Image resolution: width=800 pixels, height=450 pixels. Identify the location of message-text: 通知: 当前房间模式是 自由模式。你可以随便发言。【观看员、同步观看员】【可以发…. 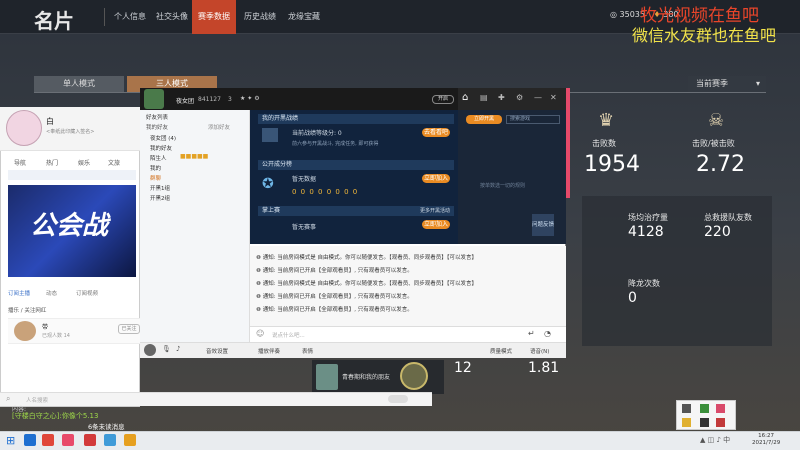
(370, 258).